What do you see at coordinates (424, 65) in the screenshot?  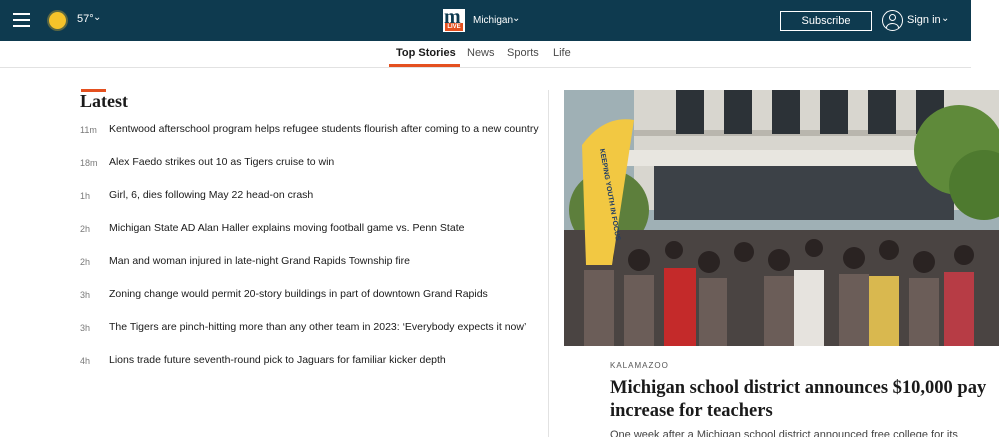 I see `active-tab-indicator` at bounding box center [424, 65].